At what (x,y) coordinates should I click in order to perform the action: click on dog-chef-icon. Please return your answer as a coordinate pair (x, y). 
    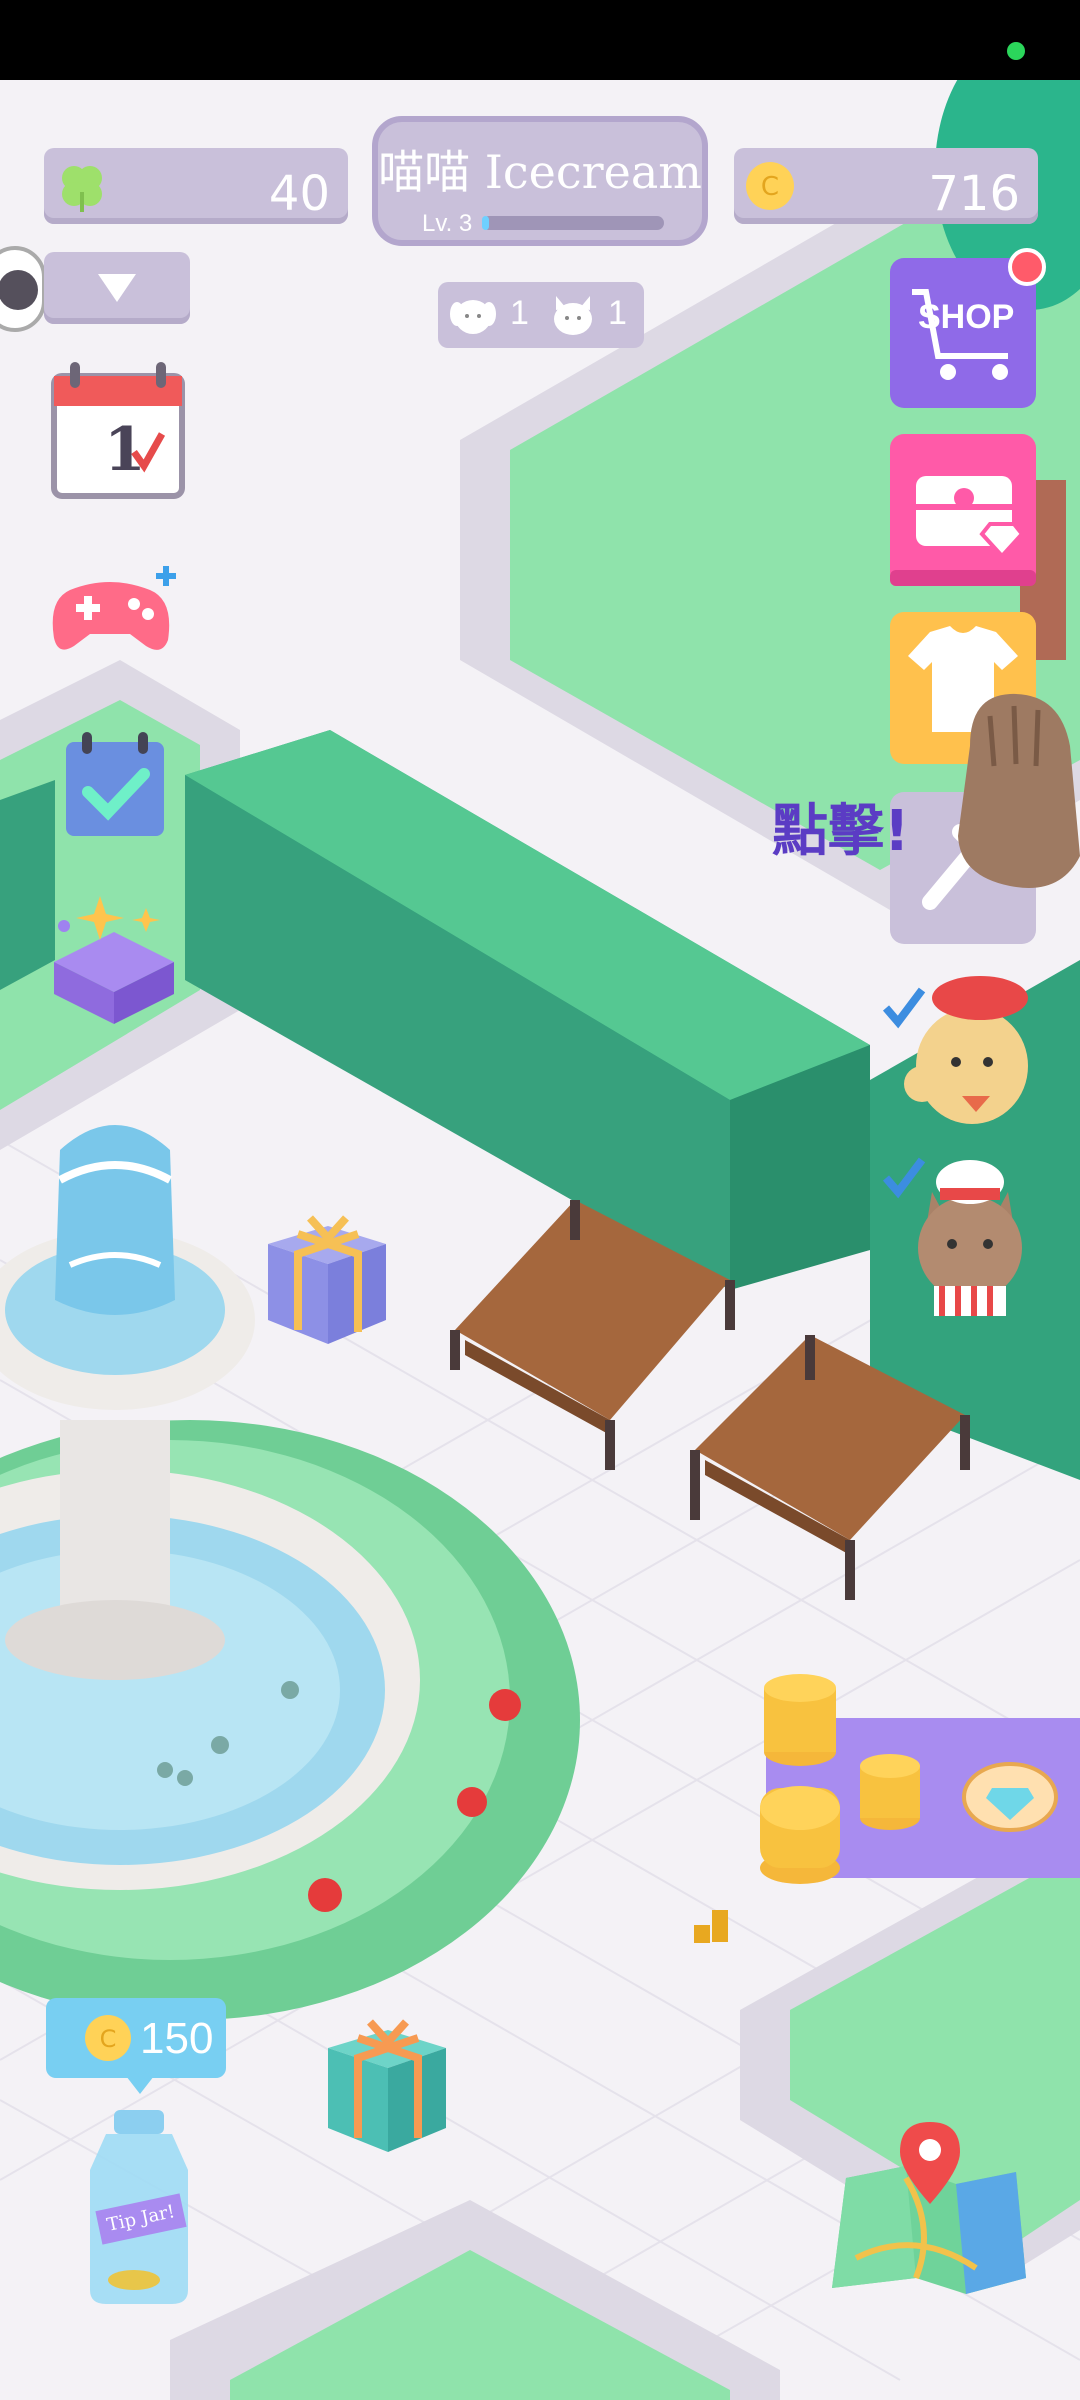
    Looking at the image, I should click on (960, 1051).